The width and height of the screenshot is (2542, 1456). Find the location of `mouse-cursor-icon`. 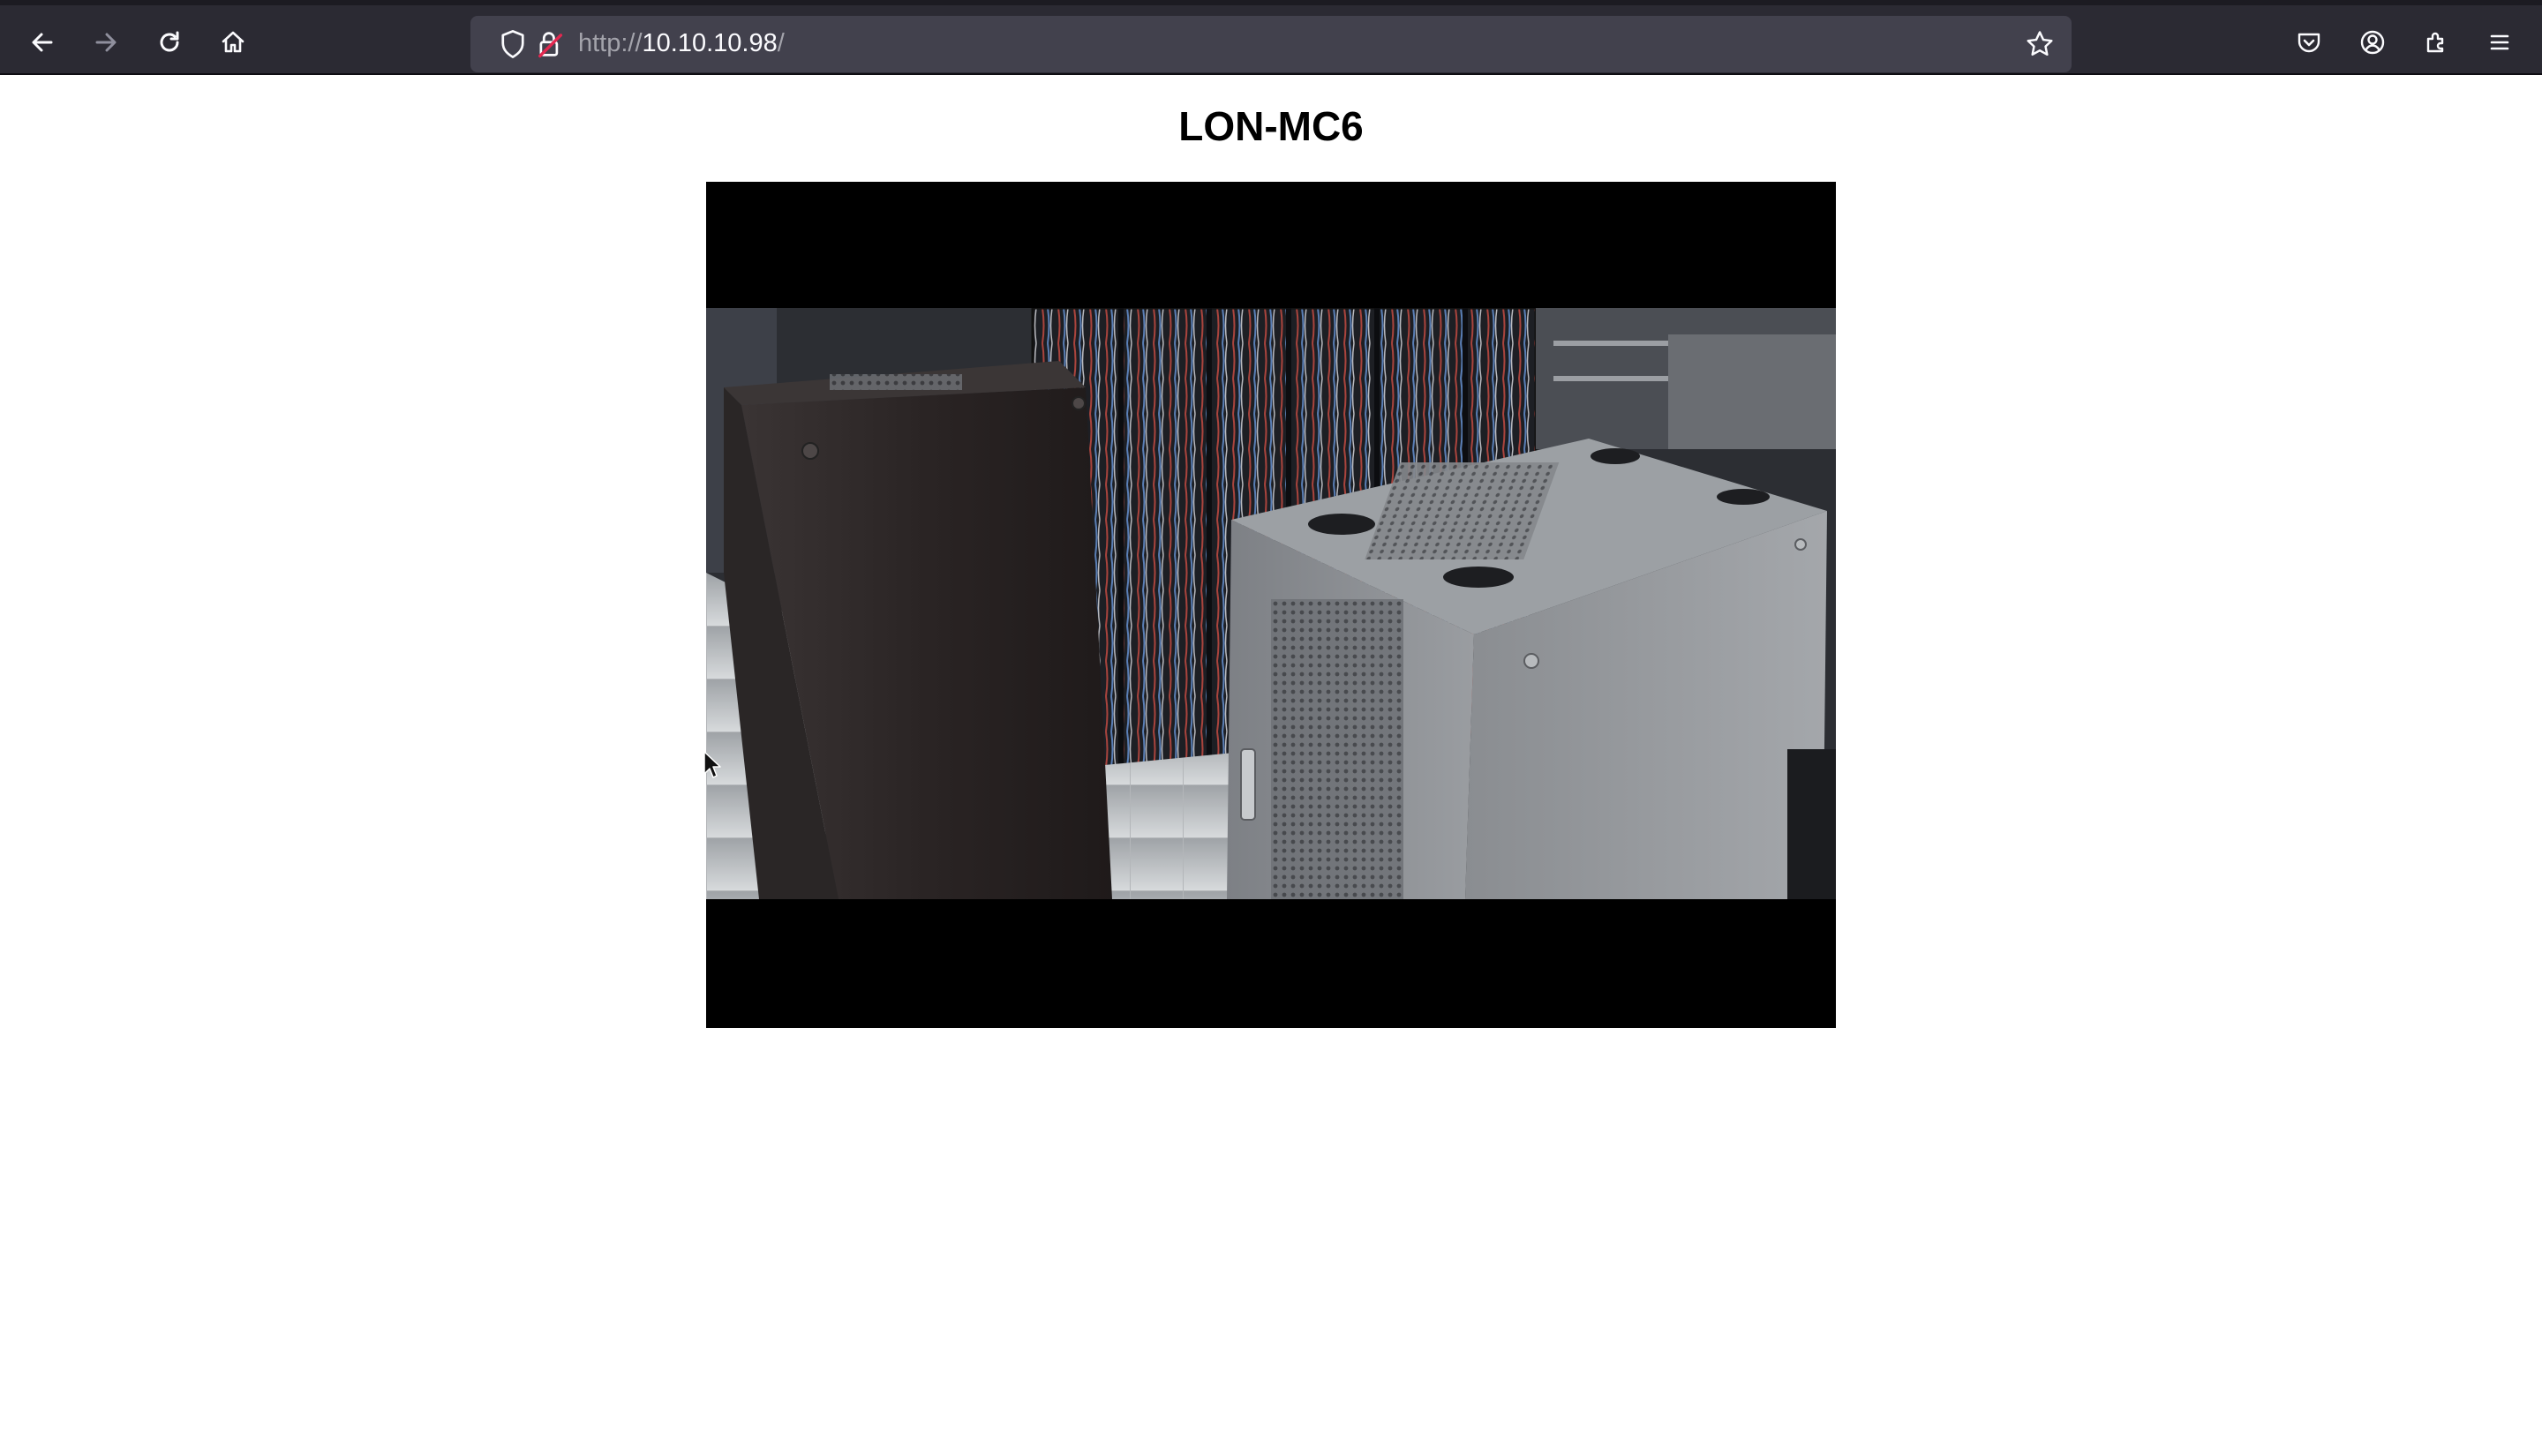

mouse-cursor-icon is located at coordinates (712, 764).